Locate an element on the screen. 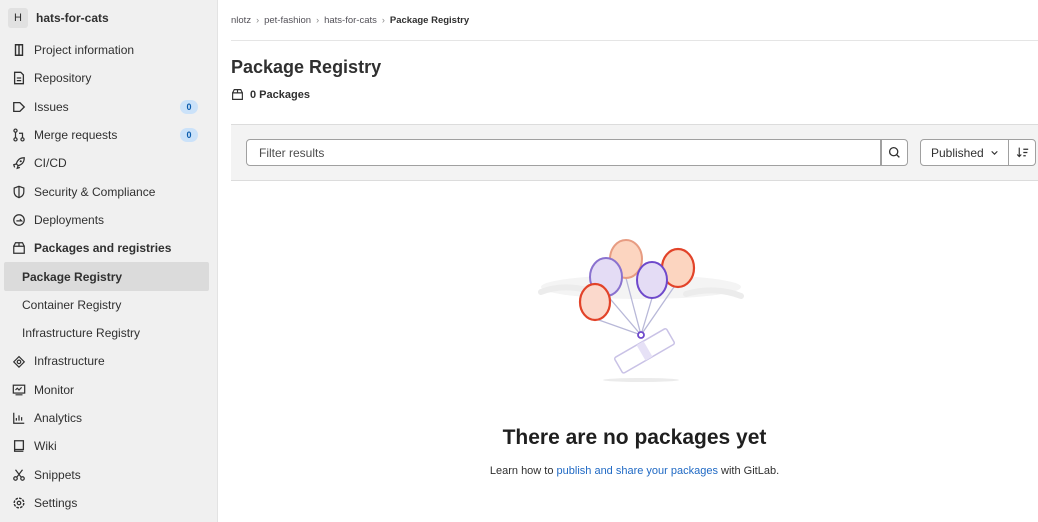  sidebar-item-label: Deployments is located at coordinates (69, 219).